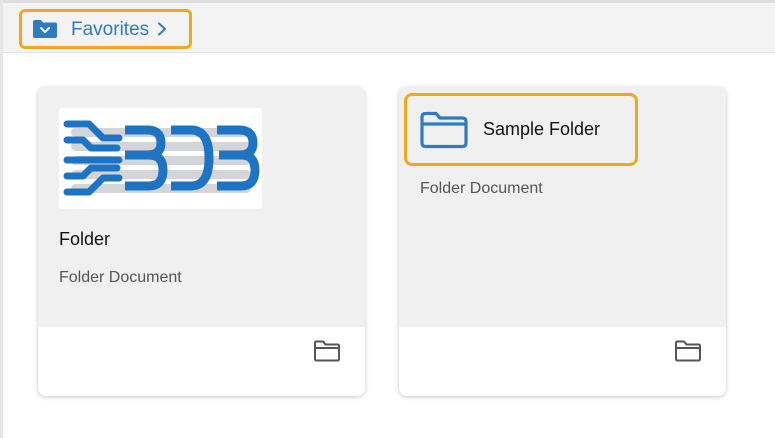  Describe the element at coordinates (162, 29) in the screenshot. I see `chevron-right-icon` at that location.